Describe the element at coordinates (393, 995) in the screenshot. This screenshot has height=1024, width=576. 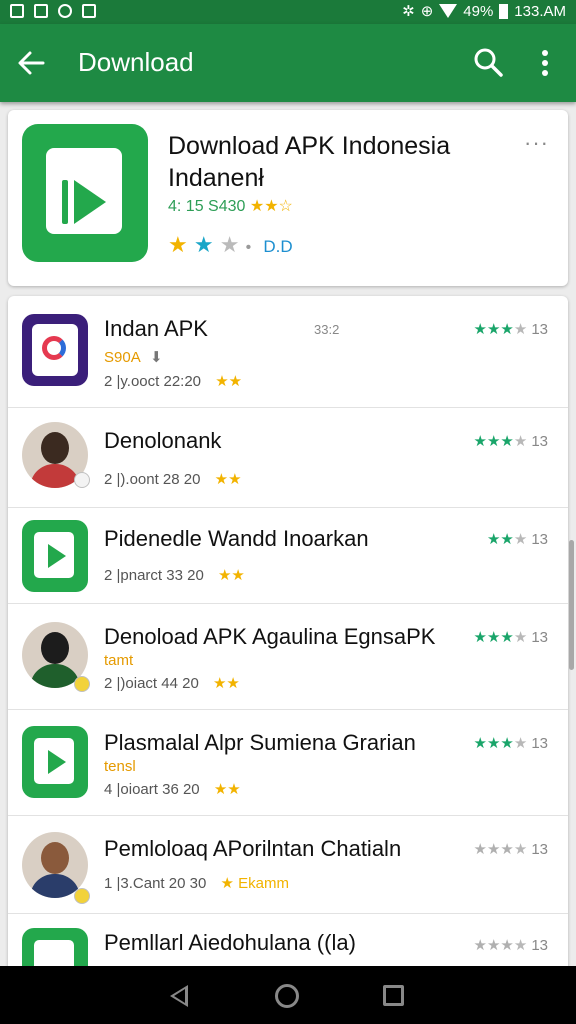
I see `nav-recents-icon` at that location.